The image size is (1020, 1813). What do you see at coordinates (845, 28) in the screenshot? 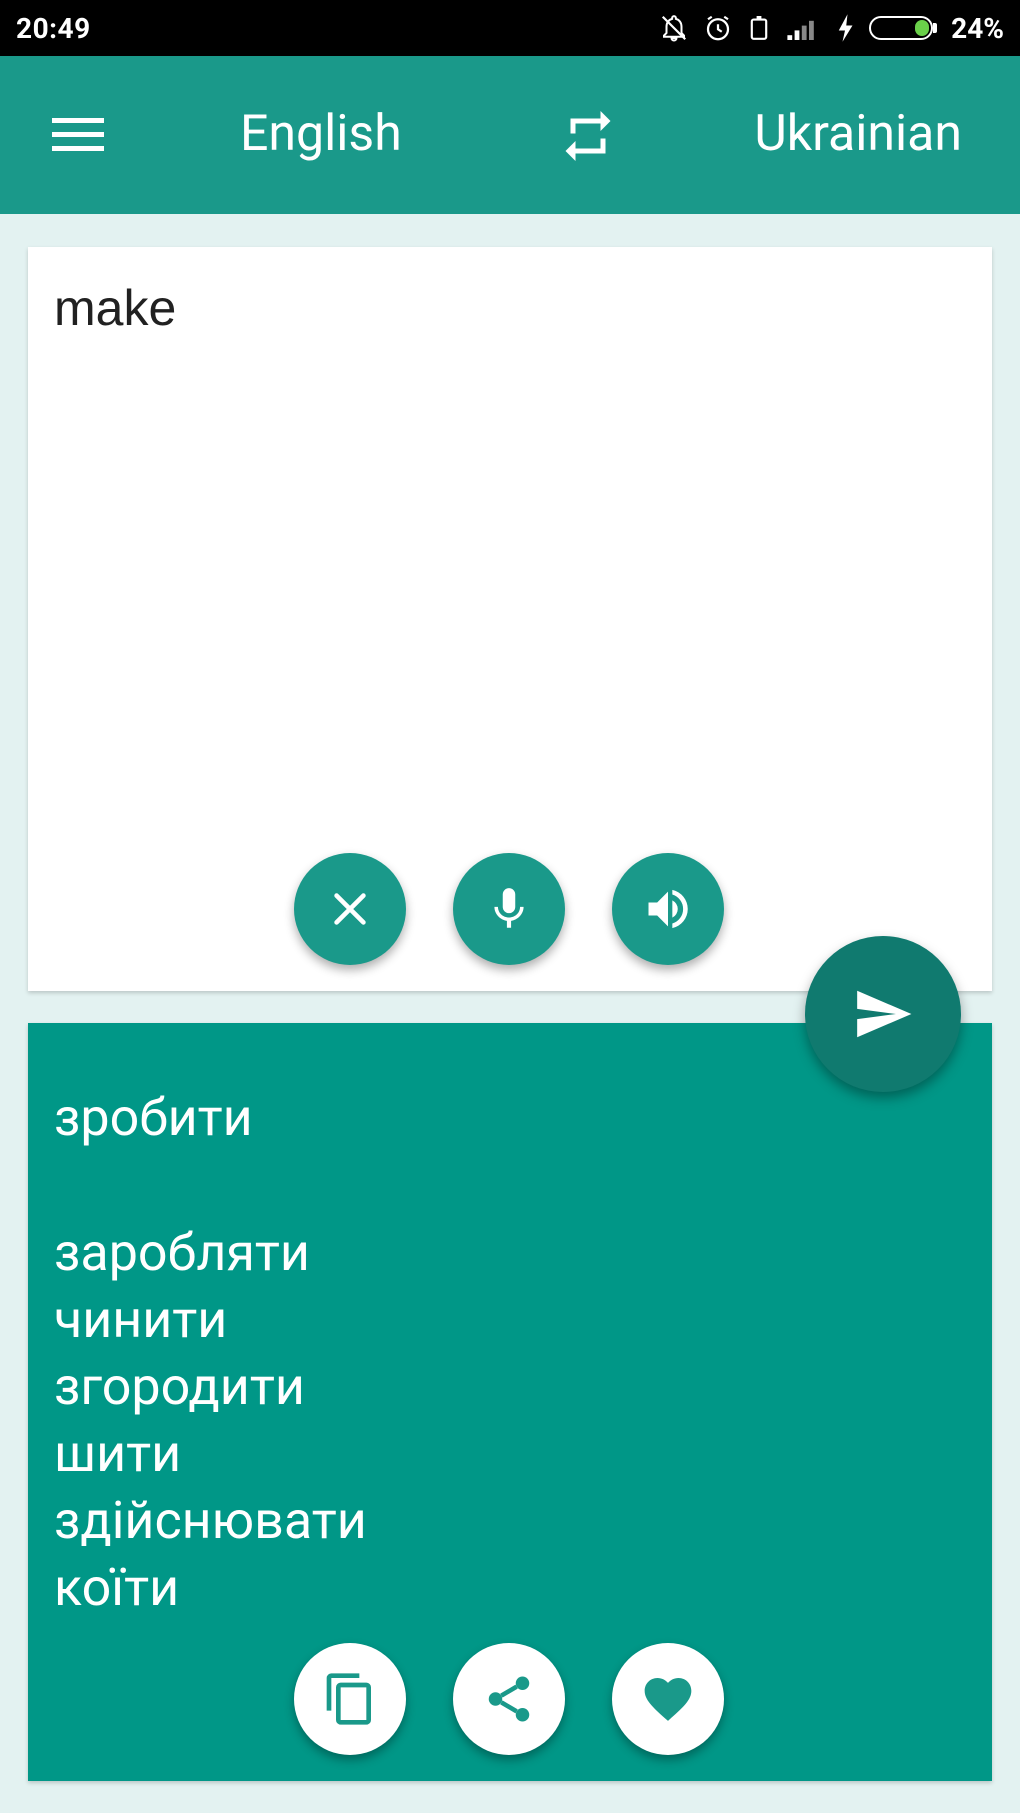
I see `charging-icon` at bounding box center [845, 28].